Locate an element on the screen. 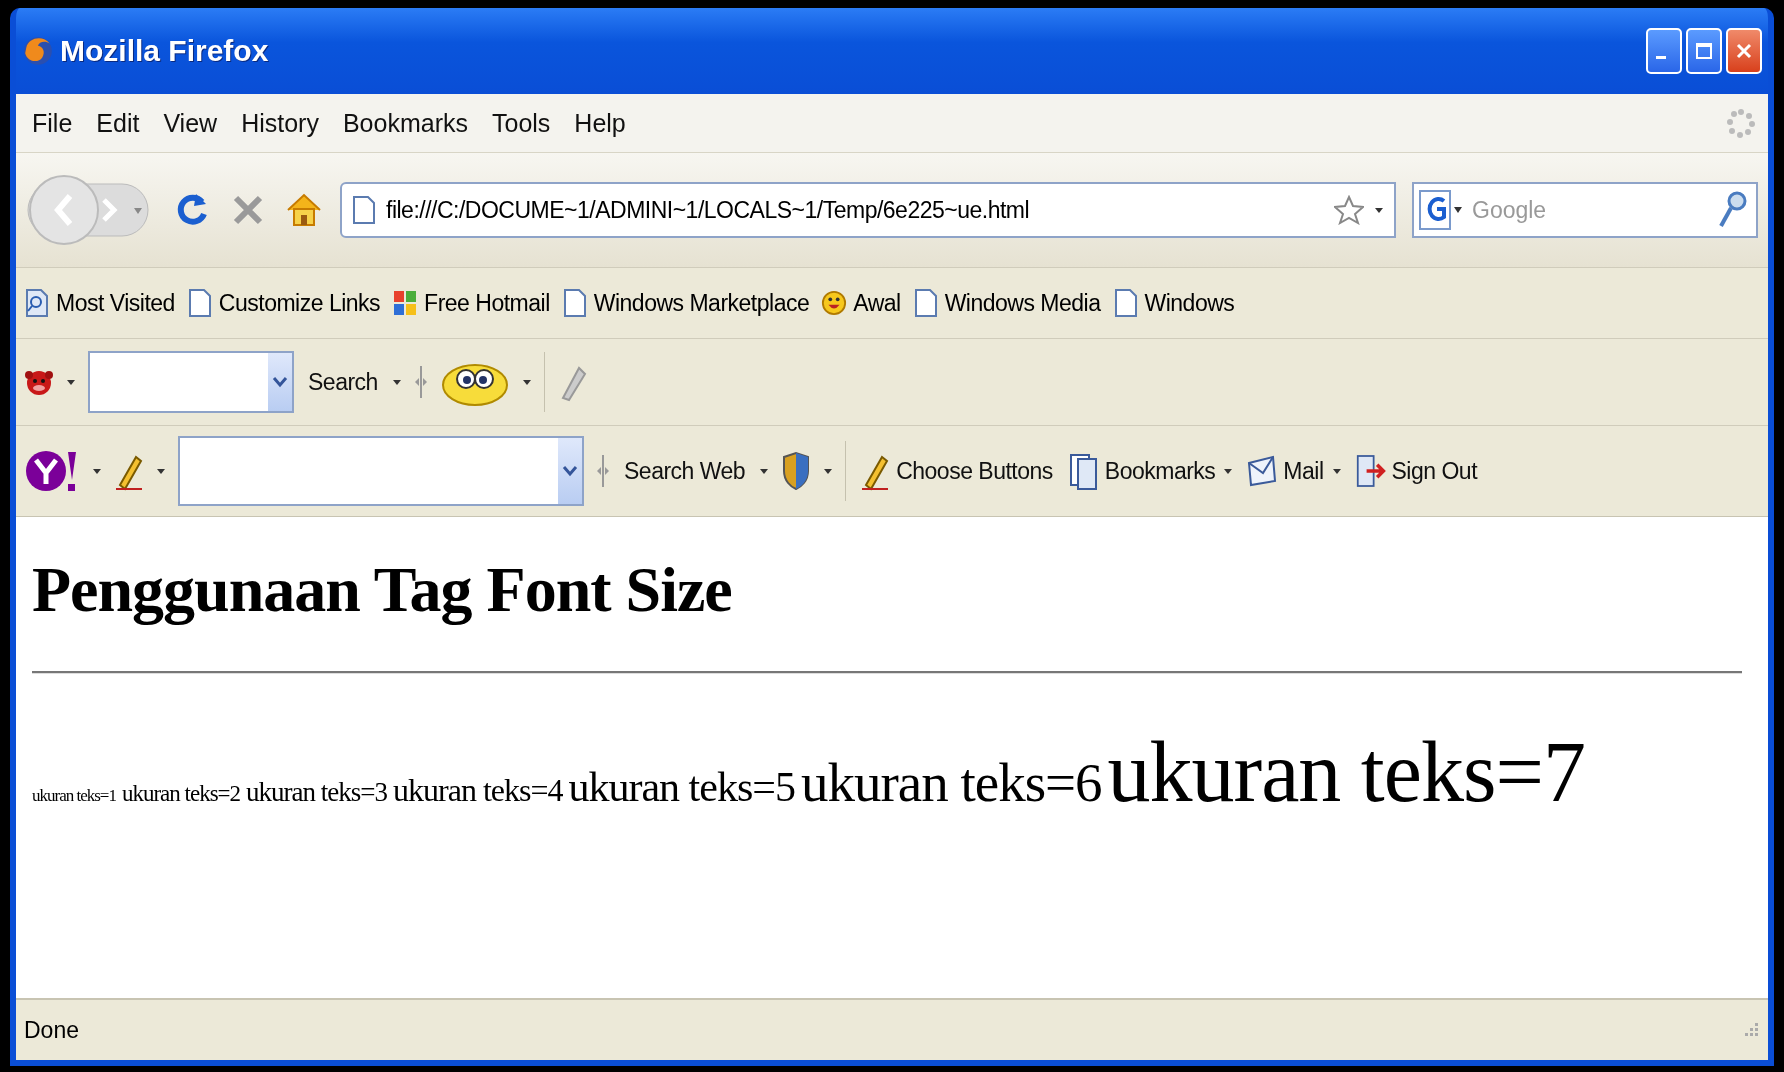 Image resolution: width=1784 pixels, height=1072 pixels. search-icon is located at coordinates (1733, 210).